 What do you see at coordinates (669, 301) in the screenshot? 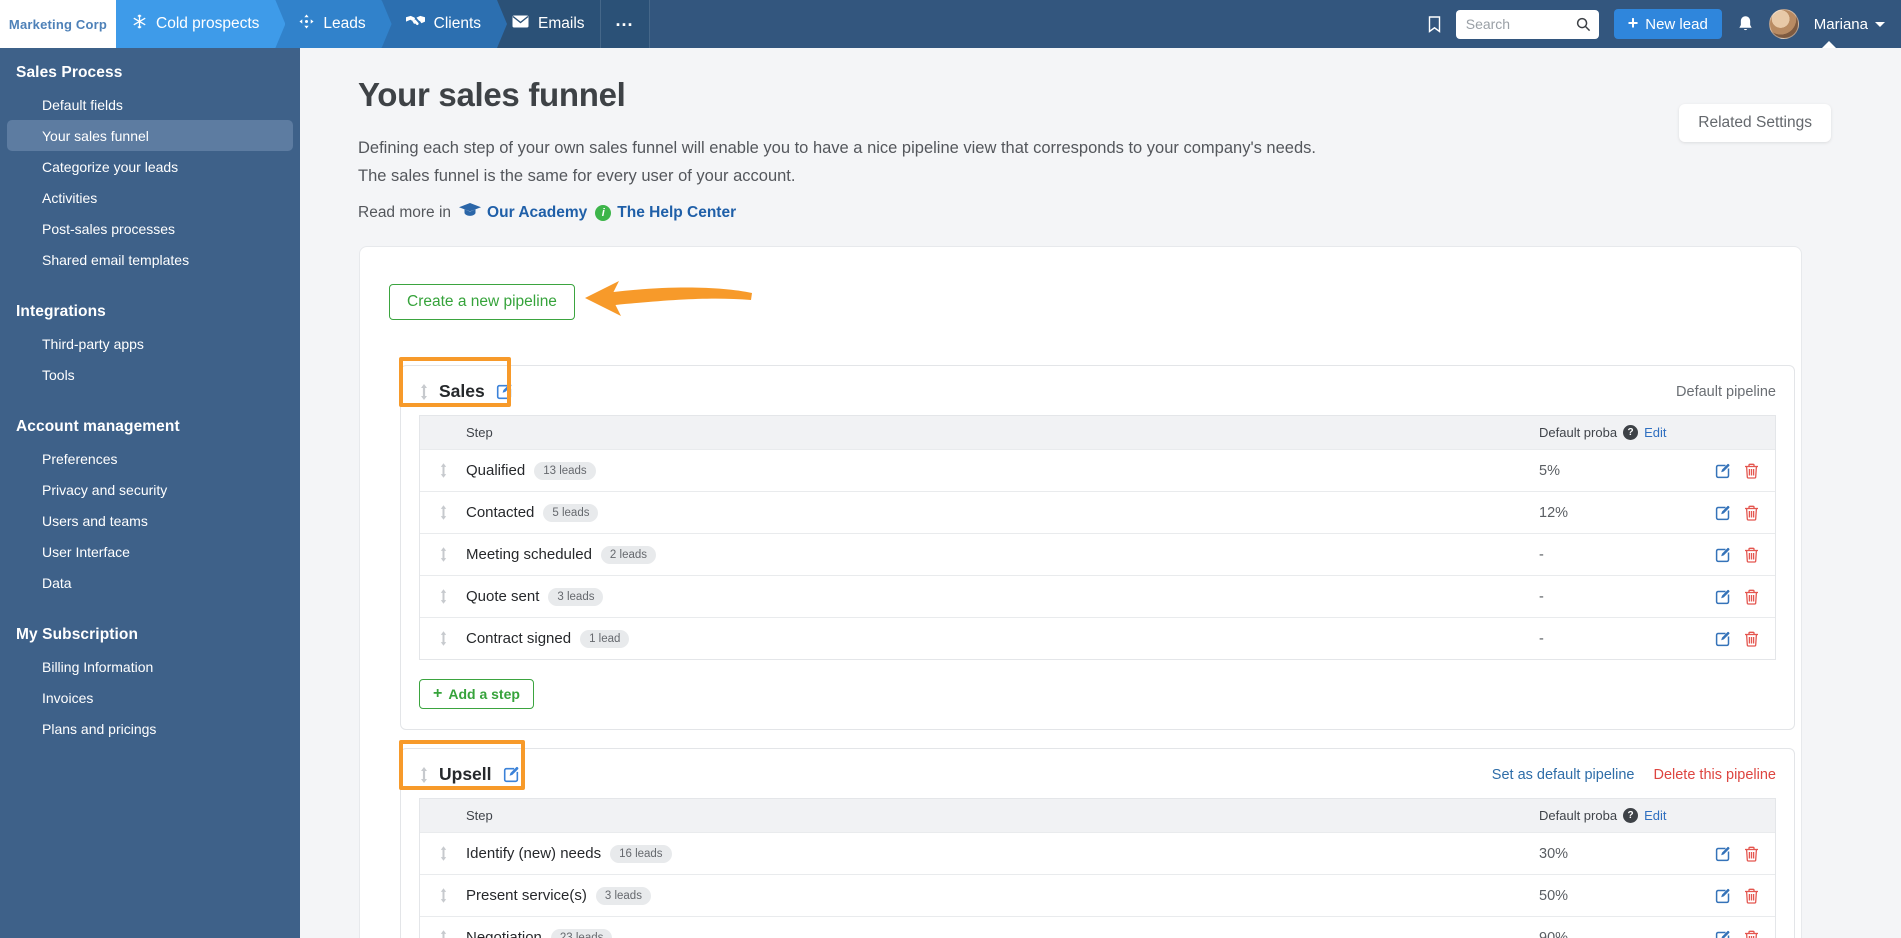
I see `annotation-arrow` at bounding box center [669, 301].